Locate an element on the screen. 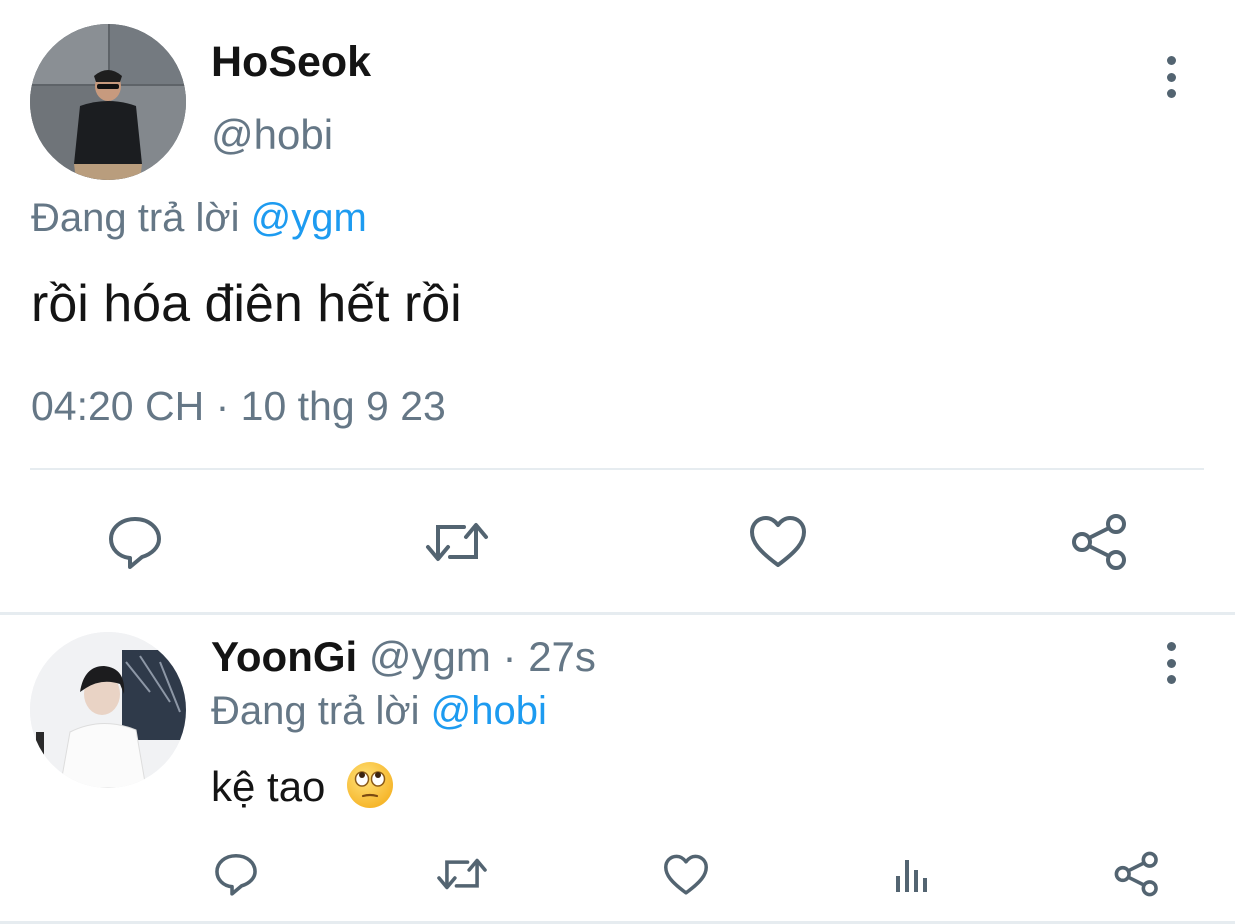  mention-link: @ygm is located at coordinates (309, 218).